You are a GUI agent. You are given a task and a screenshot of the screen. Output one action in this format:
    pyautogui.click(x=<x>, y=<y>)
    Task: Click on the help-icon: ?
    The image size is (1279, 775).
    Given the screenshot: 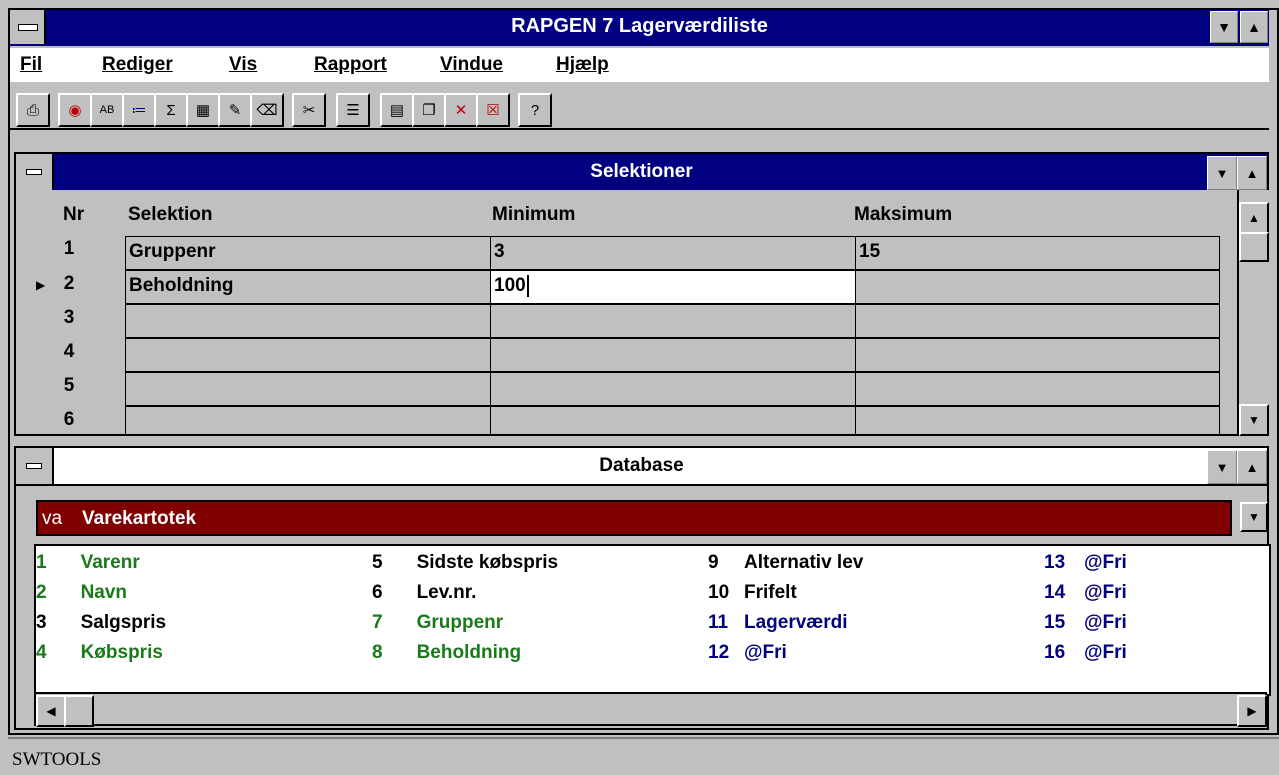 What is the action you would take?
    pyautogui.click(x=535, y=110)
    